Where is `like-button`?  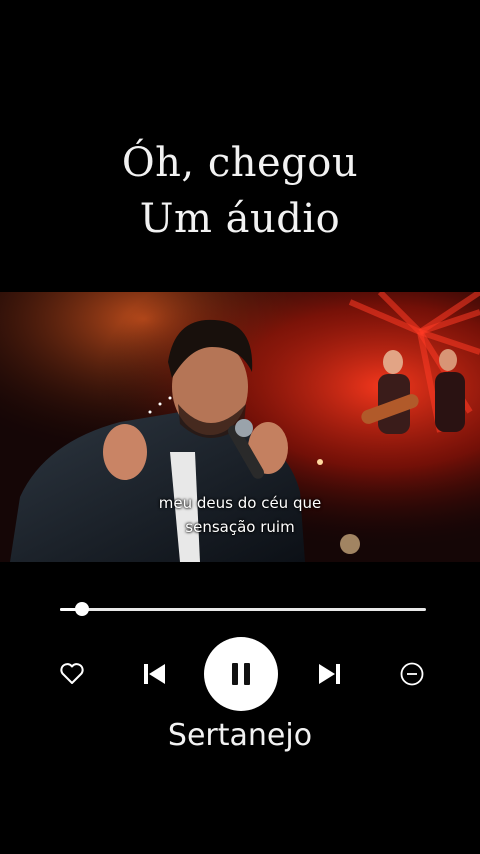
like-button is located at coordinates (72, 674).